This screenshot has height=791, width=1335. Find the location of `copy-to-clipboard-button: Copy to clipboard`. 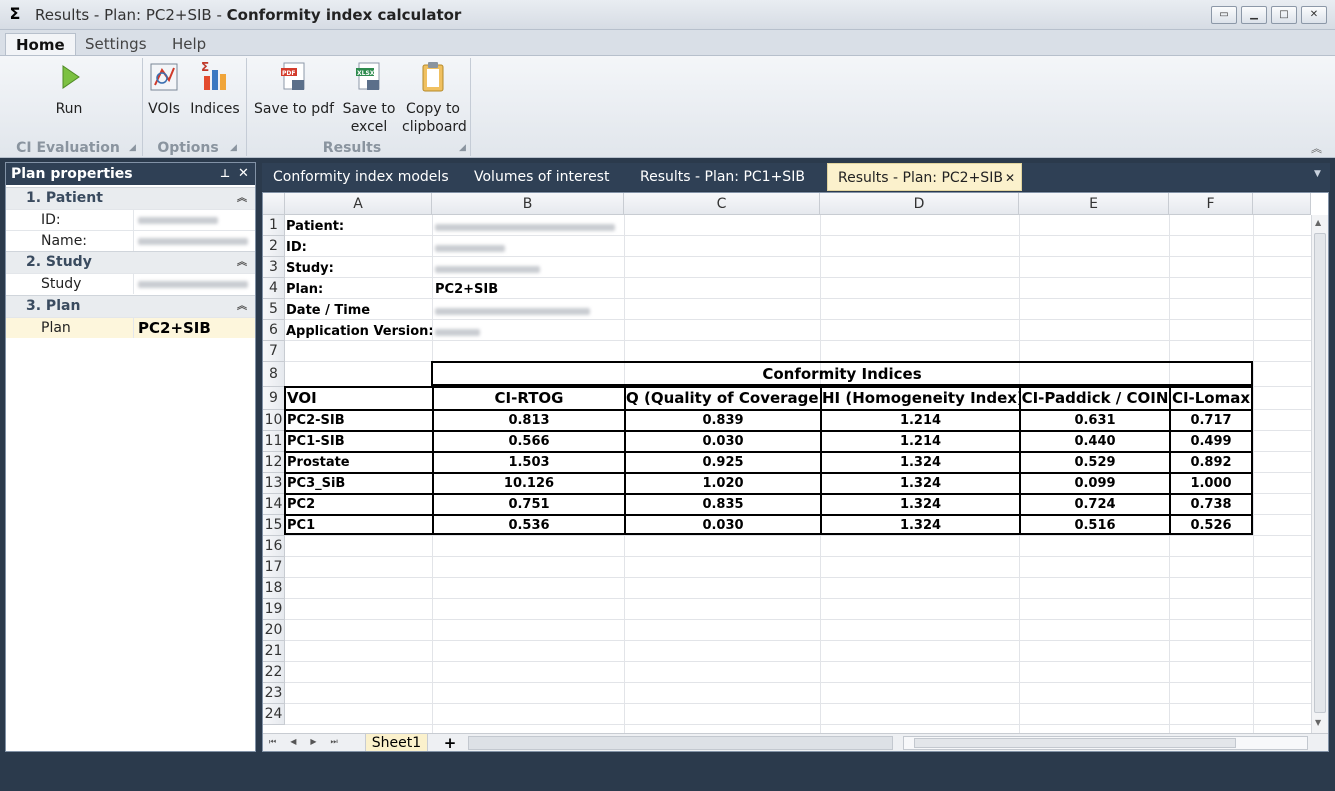

copy-to-clipboard-button: Copy to clipboard is located at coordinates (434, 98).